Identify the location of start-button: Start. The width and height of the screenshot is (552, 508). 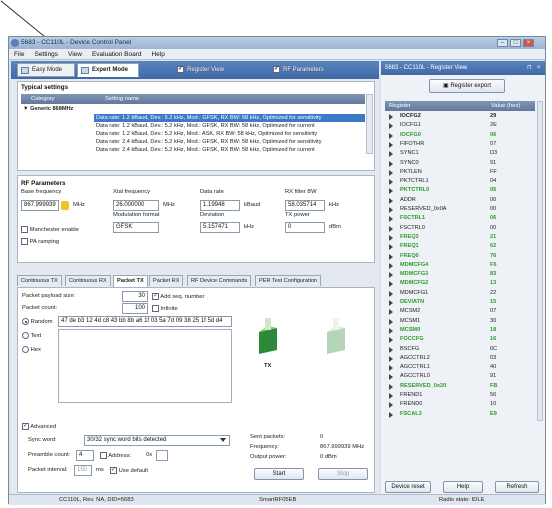
(279, 474).